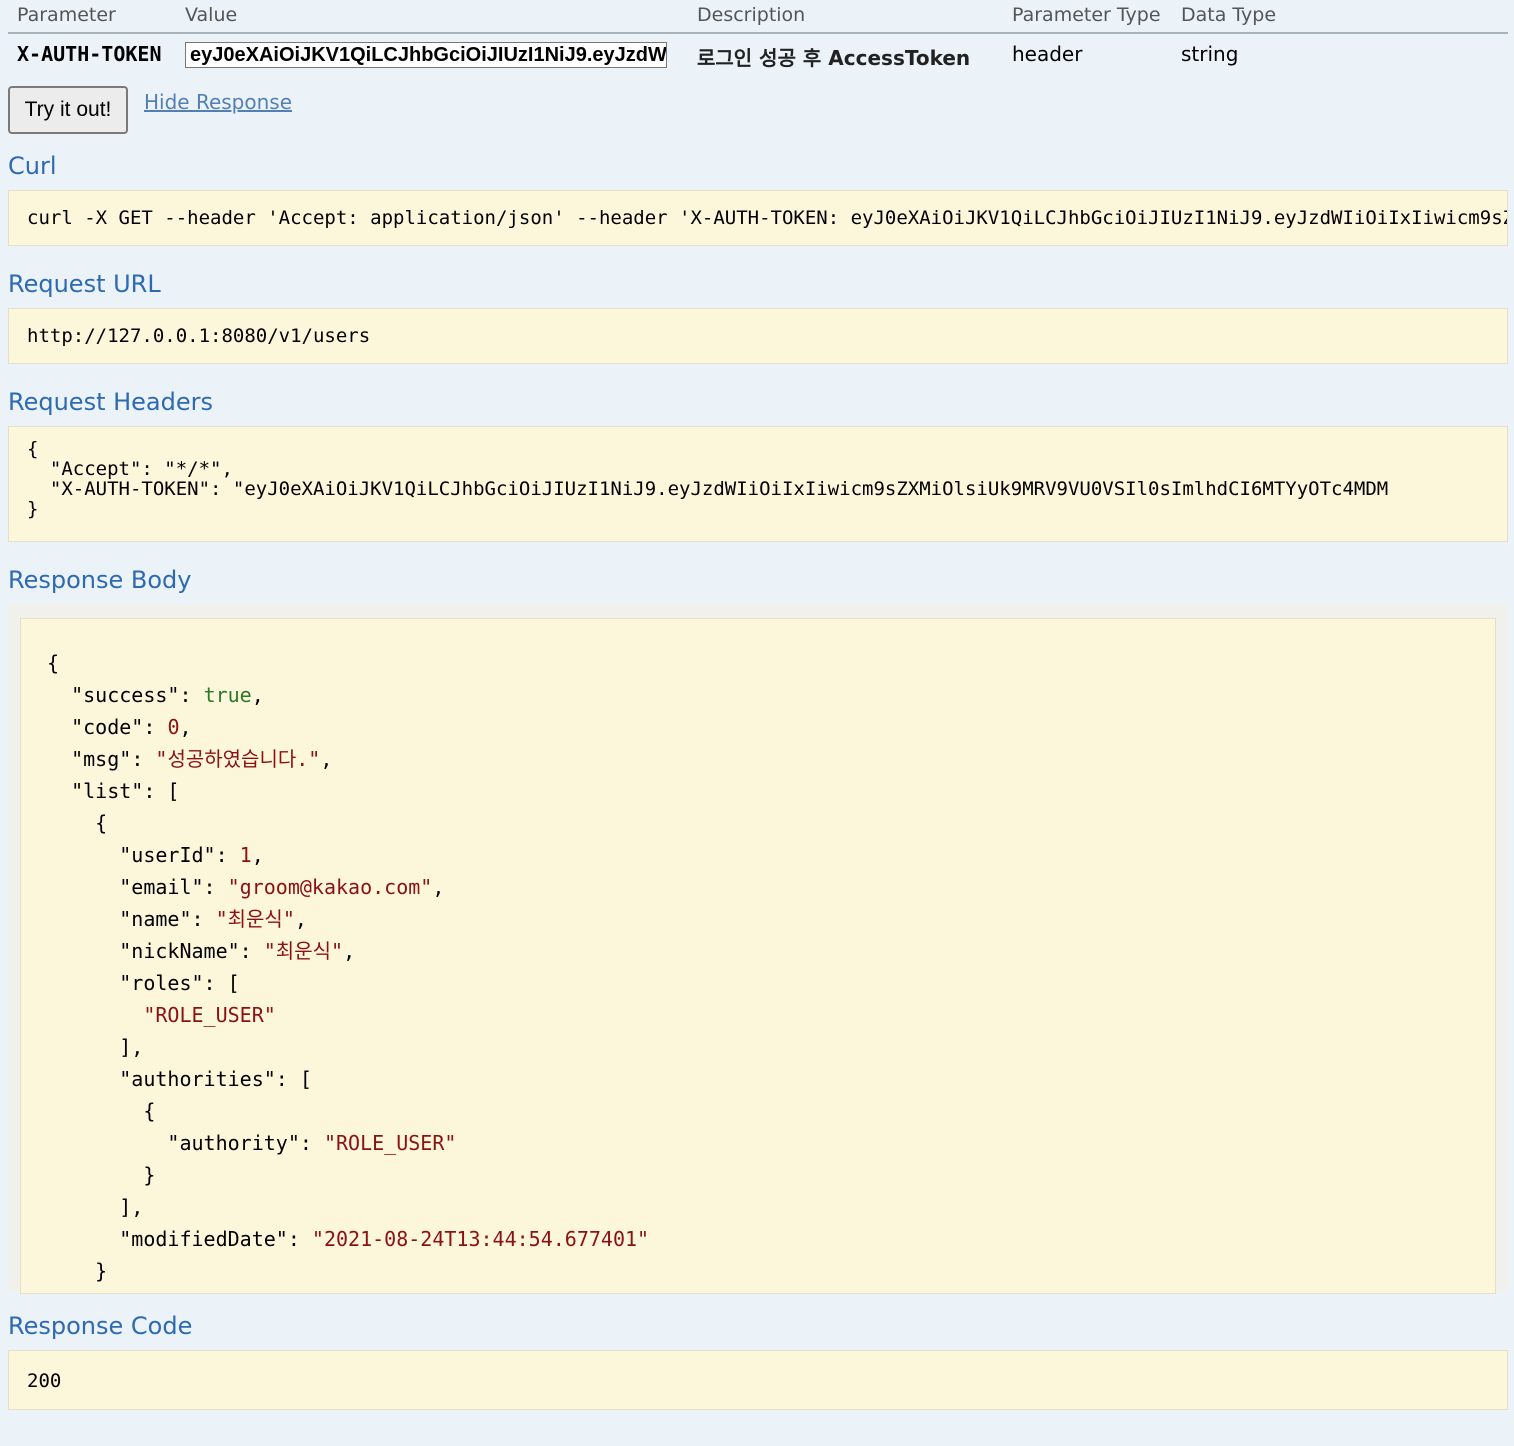 The width and height of the screenshot is (1514, 1446). I want to click on parameter-name: X-AUTH-TOKEN, so click(89, 54).